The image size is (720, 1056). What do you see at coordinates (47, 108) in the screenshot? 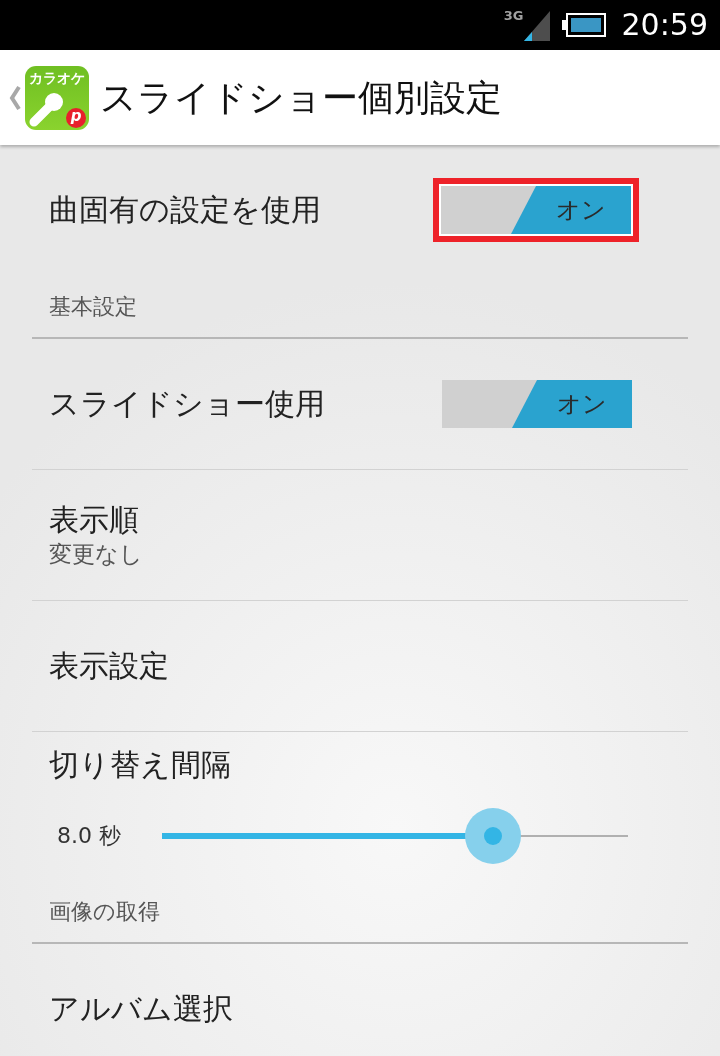
I see `microphone-icon` at bounding box center [47, 108].